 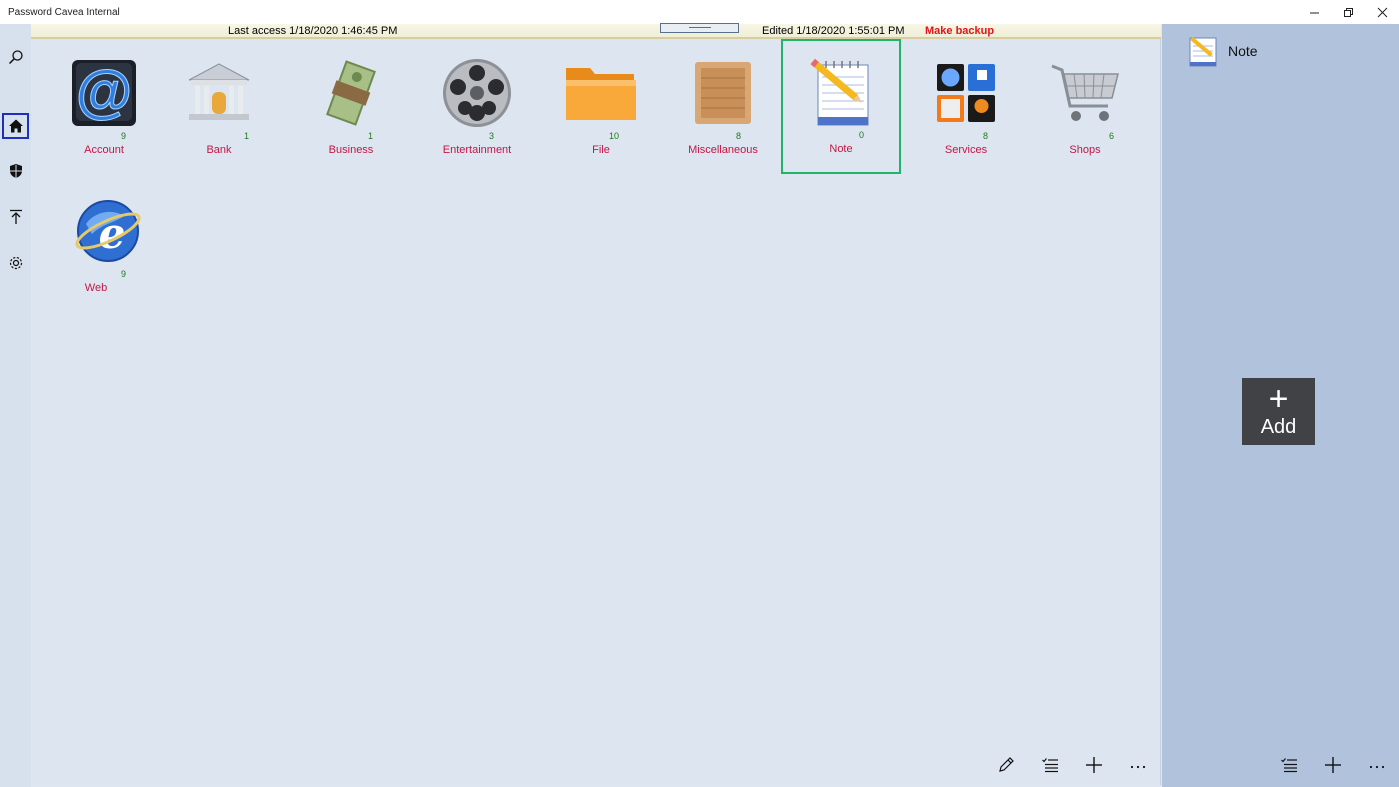 I want to click on category-label: Bank, so click(x=219, y=150).